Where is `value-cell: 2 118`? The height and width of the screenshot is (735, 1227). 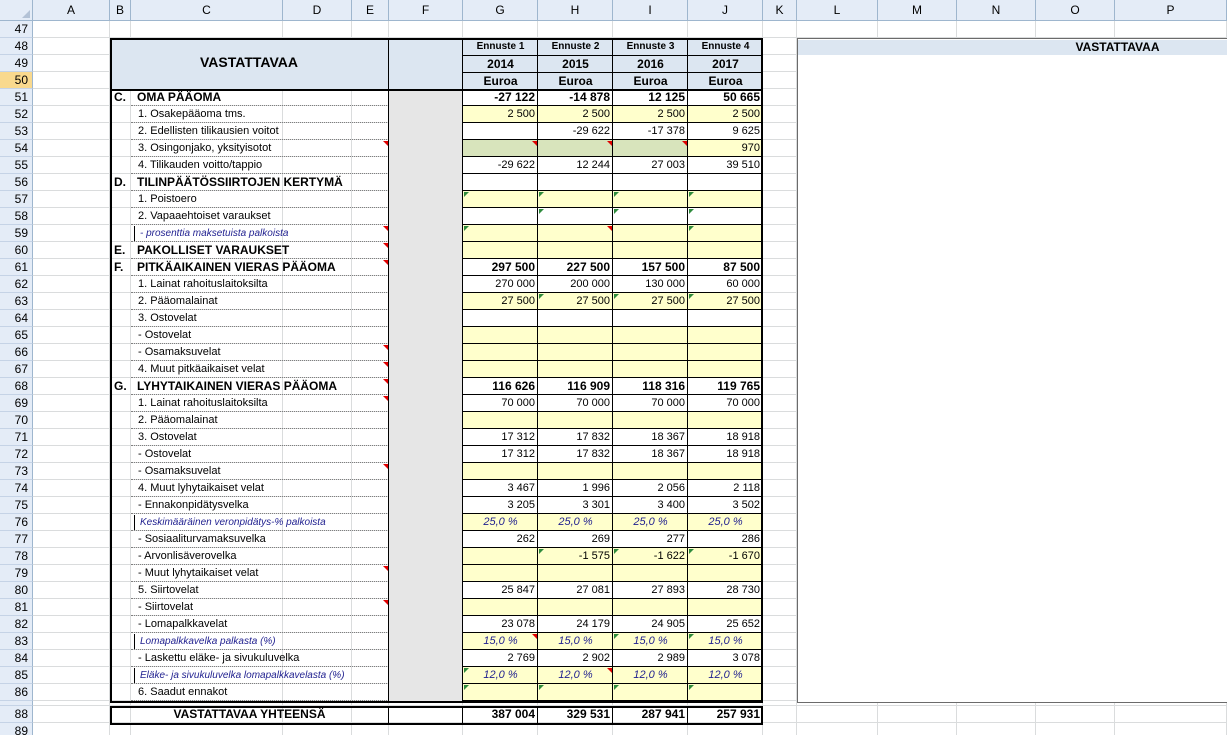
value-cell: 2 118 is located at coordinates (725, 488).